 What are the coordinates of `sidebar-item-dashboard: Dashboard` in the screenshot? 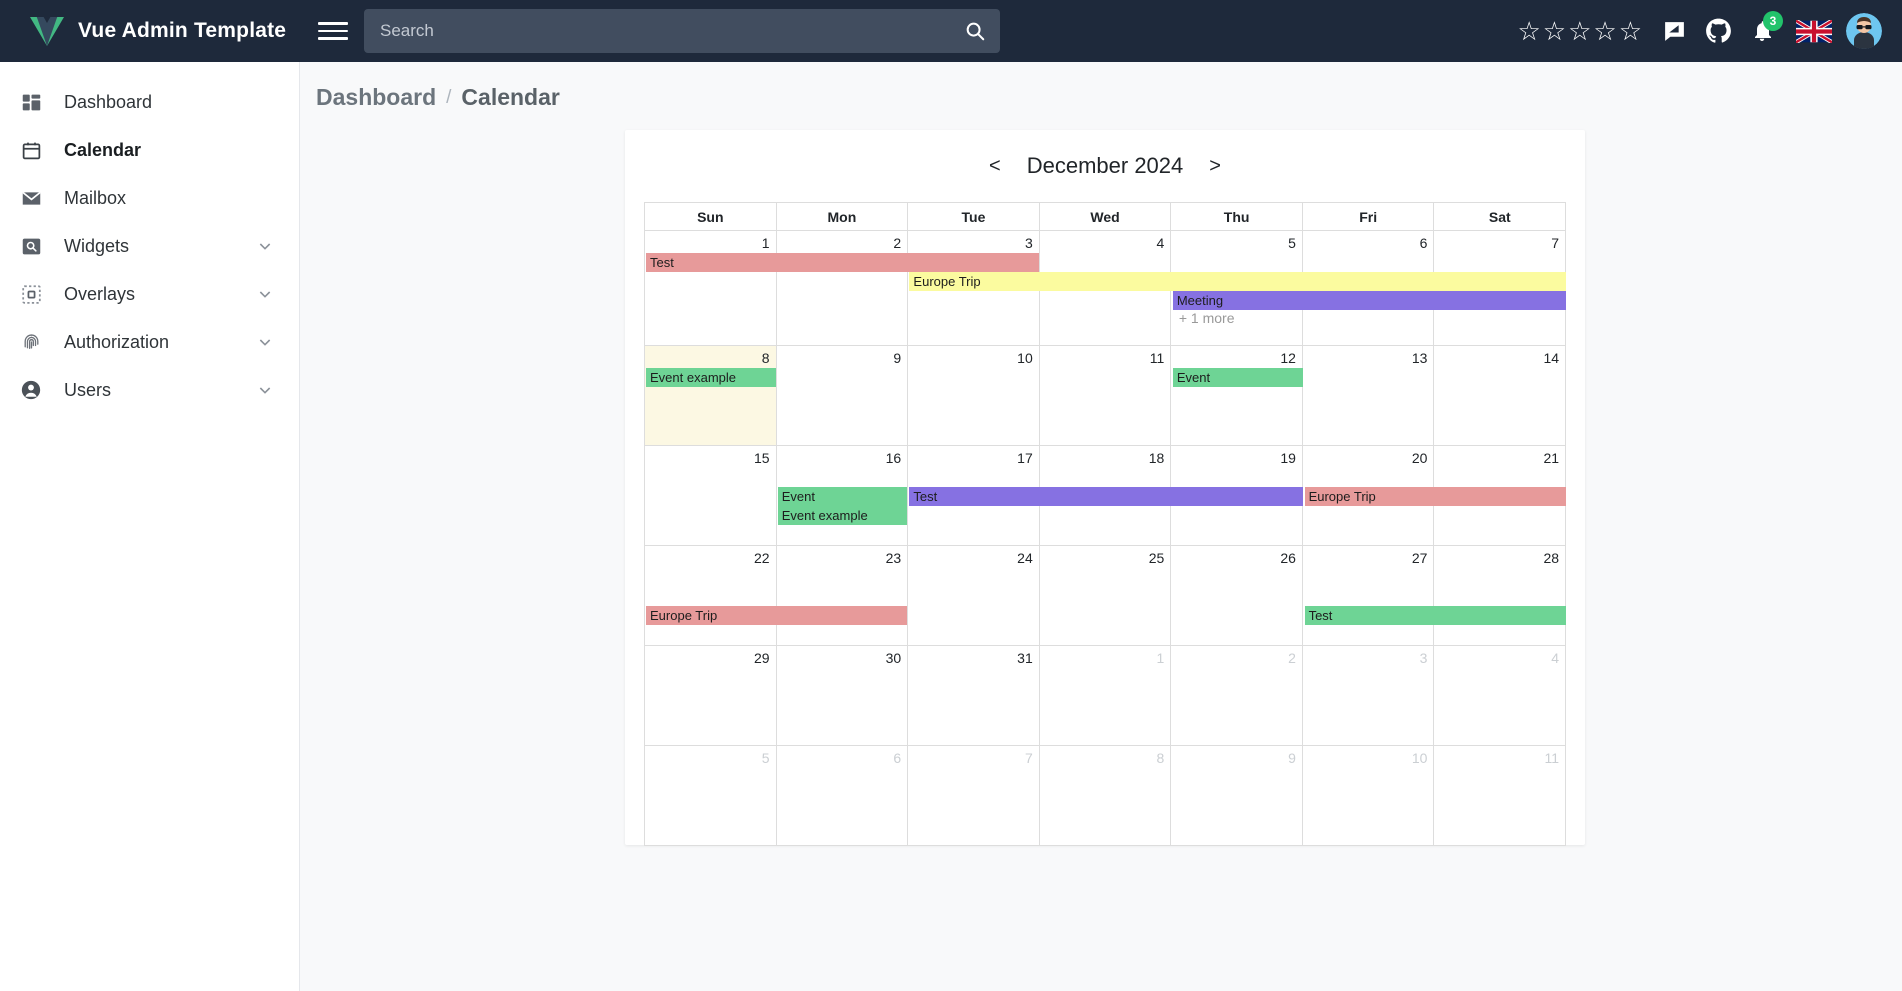 It's located at (149, 102).